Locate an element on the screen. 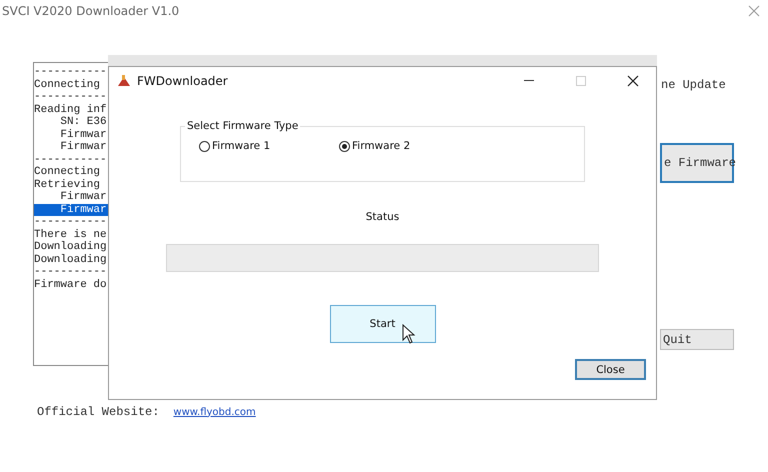  app-icon is located at coordinates (124, 81).